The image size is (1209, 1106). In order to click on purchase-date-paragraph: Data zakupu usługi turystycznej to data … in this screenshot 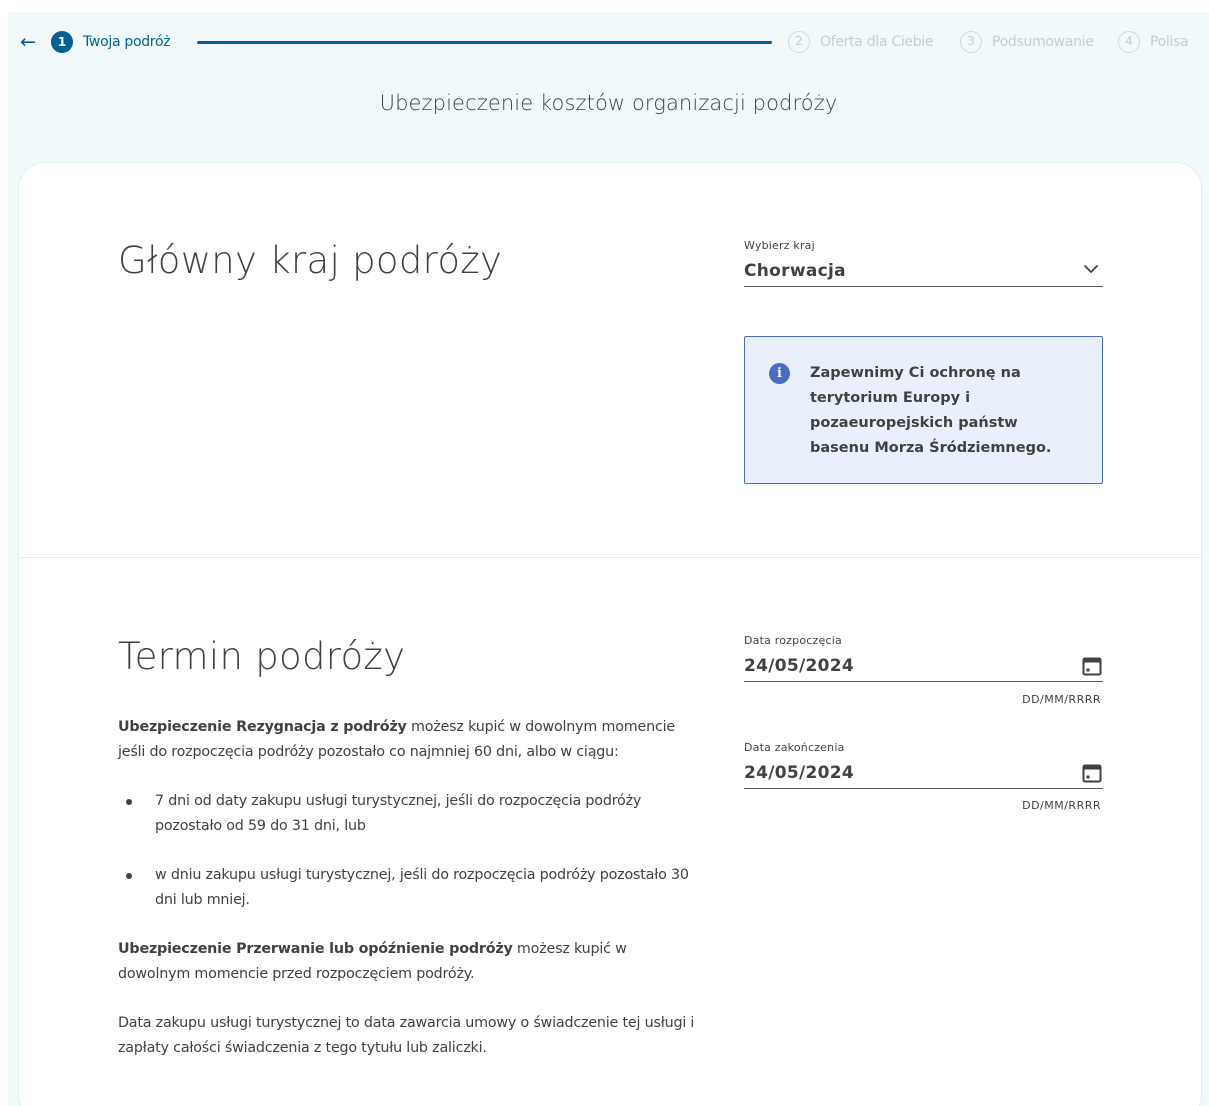, I will do `click(406, 1035)`.